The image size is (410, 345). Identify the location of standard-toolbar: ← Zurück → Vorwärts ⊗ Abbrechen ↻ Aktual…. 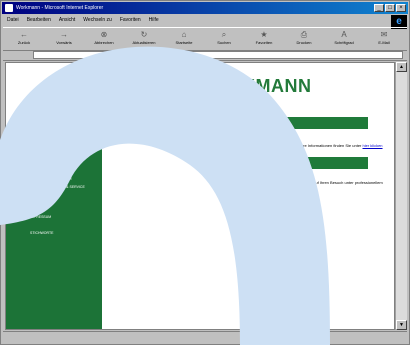
(205, 39).